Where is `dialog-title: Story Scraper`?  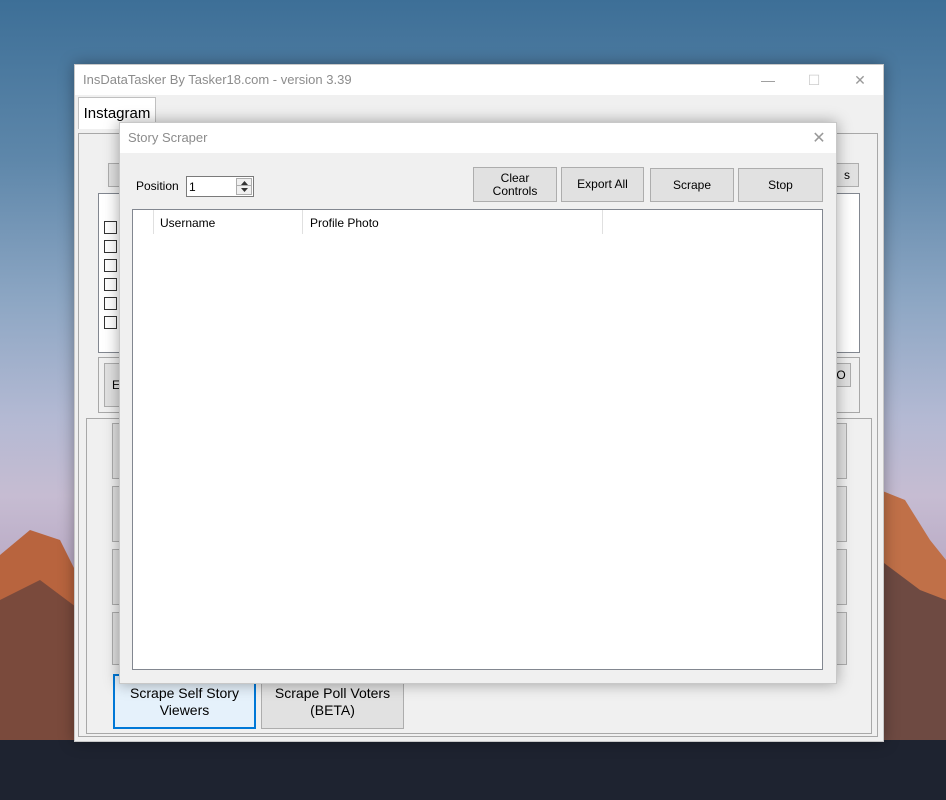
dialog-title: Story Scraper is located at coordinates (168, 137).